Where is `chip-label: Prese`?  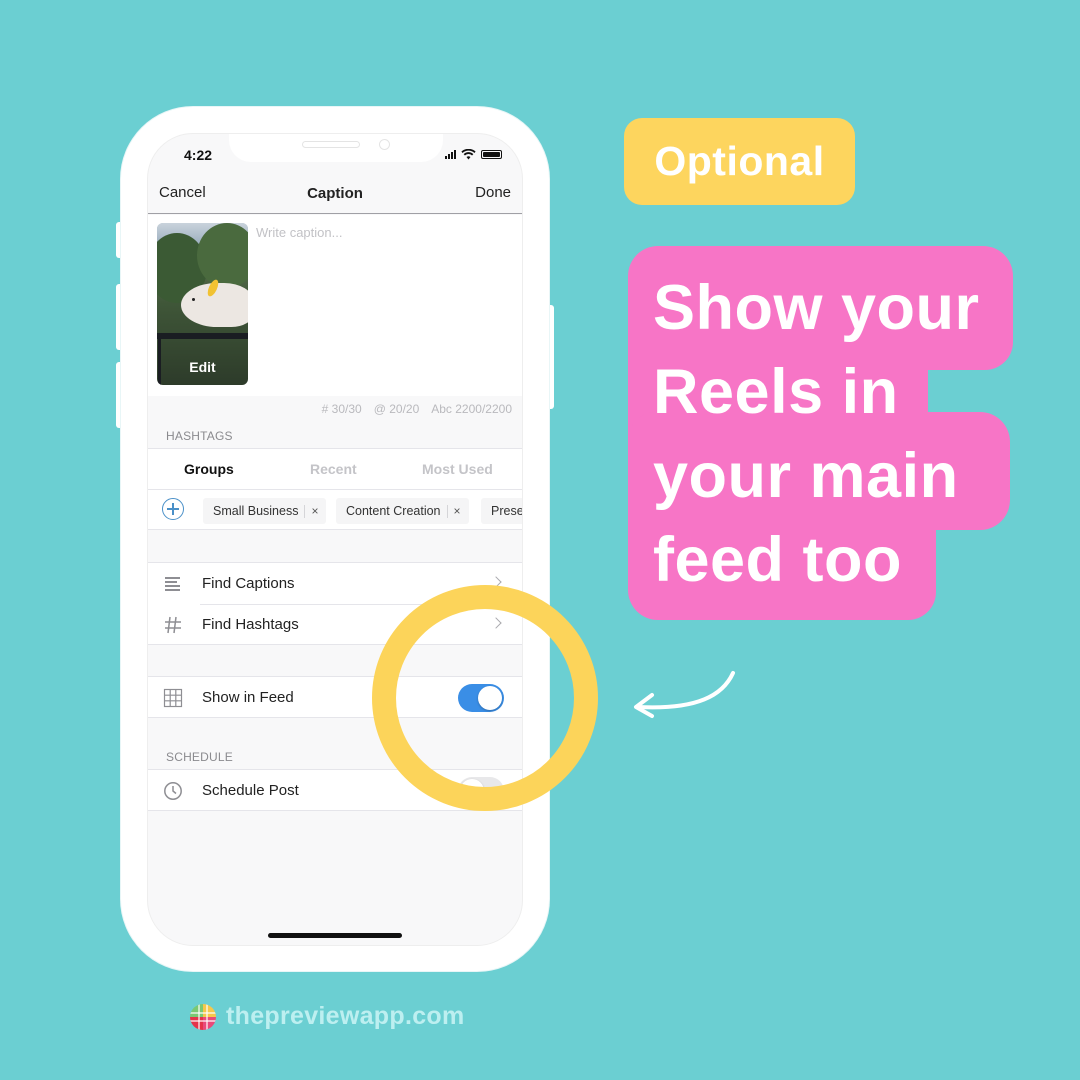
chip-label: Prese is located at coordinates (506, 511).